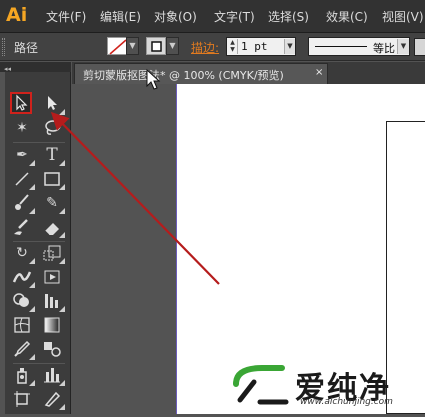 This screenshot has height=417, width=425. I want to click on stroke-label: 描边:, so click(205, 47).